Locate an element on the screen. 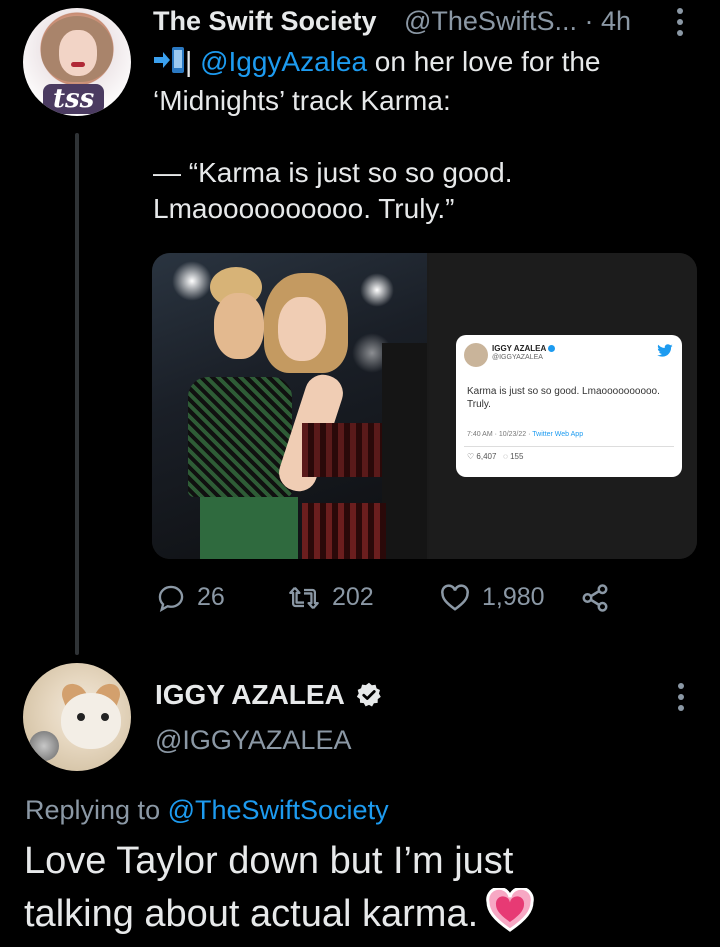  tweet2-name-row: IGGY AZALEA is located at coordinates (269, 695).